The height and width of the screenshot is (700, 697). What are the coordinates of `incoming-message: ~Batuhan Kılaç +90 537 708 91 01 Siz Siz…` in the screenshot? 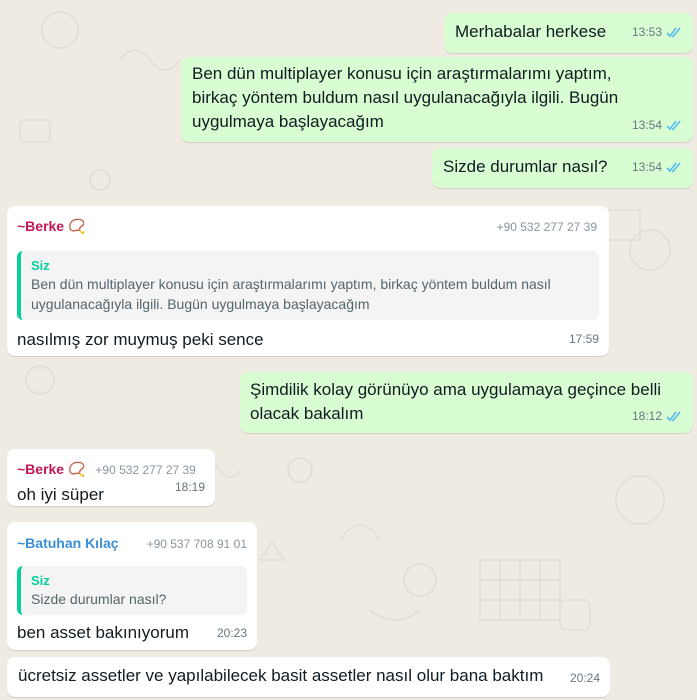 It's located at (132, 586).